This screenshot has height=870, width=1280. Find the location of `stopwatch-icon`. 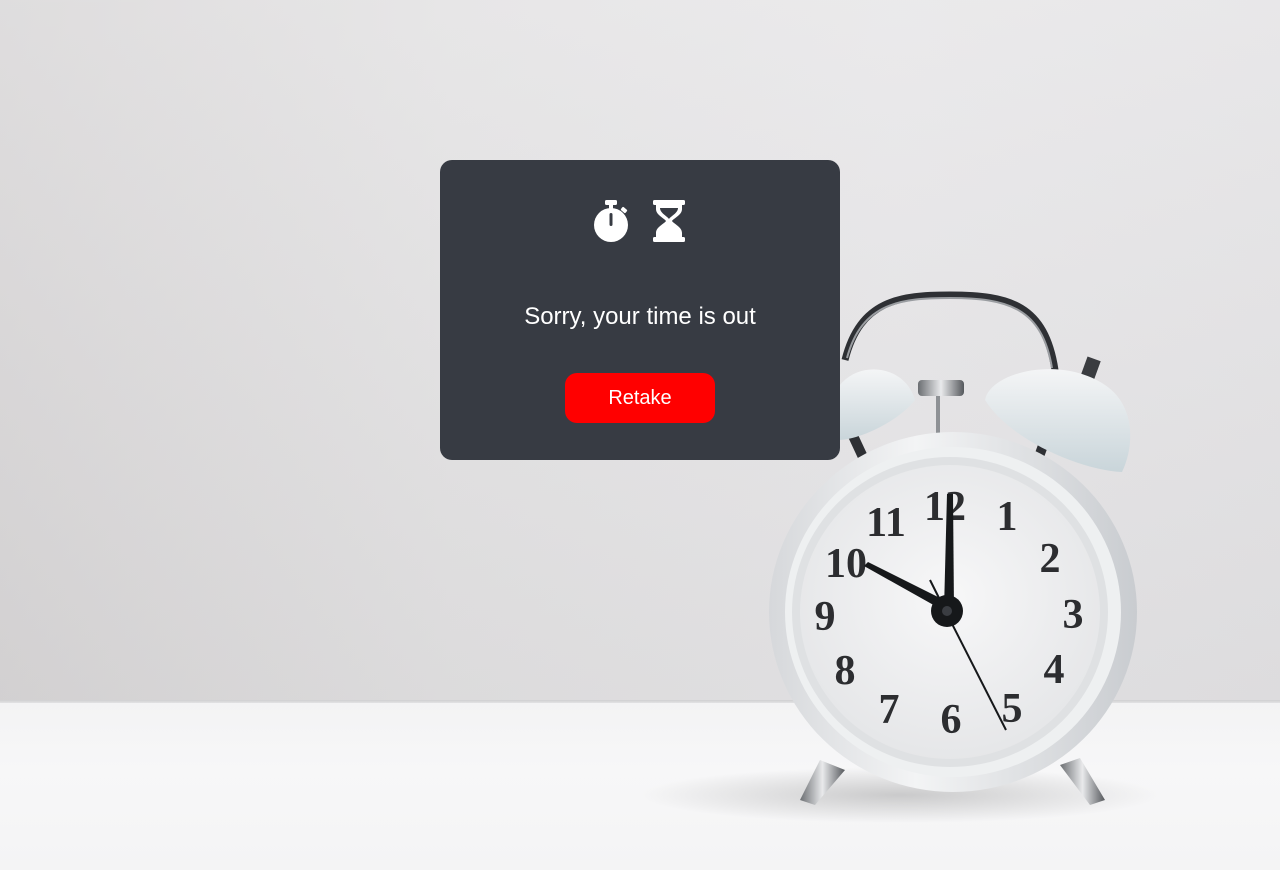

stopwatch-icon is located at coordinates (611, 221).